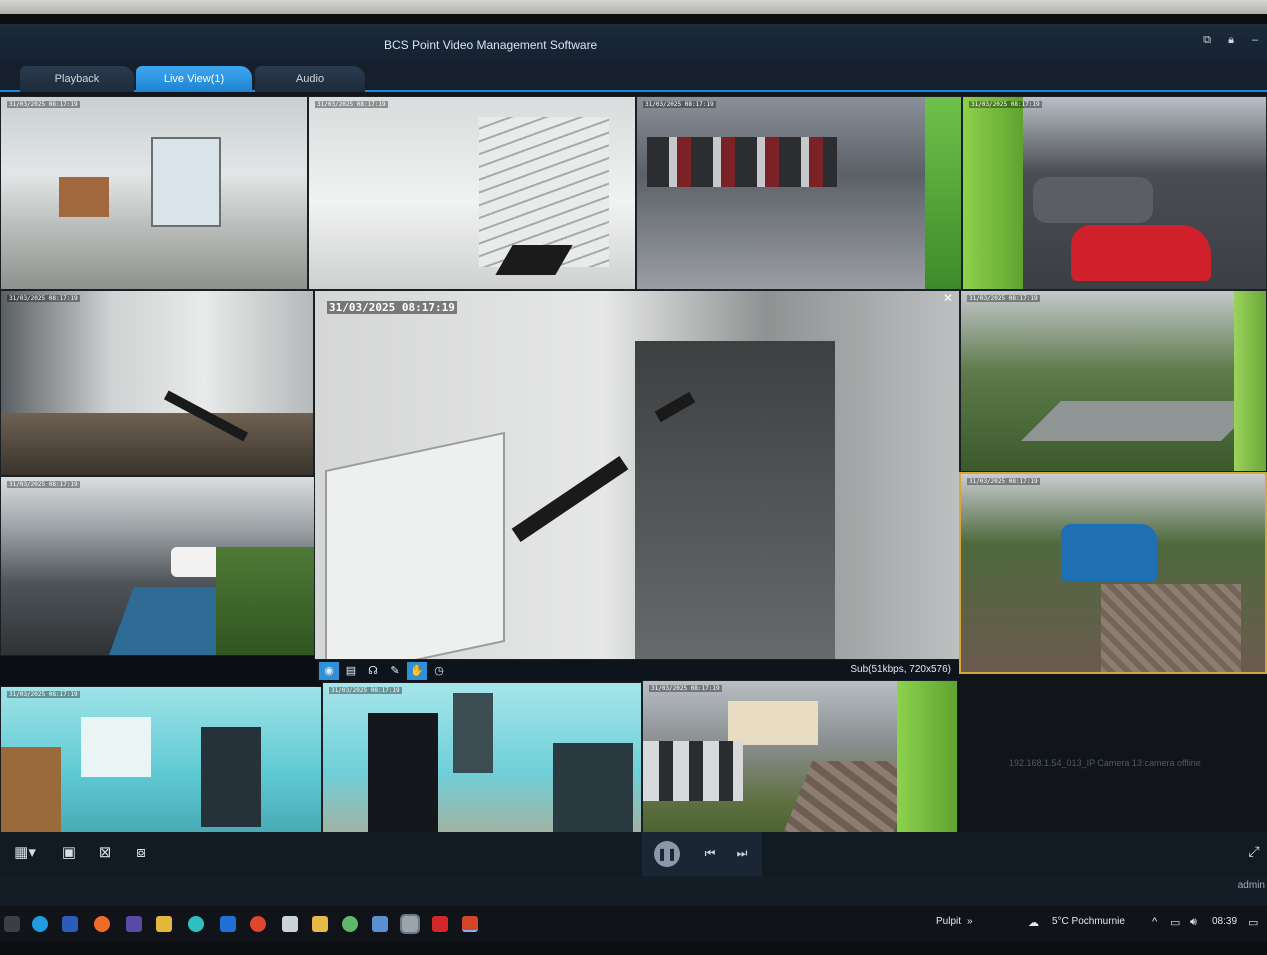 This screenshot has width=1267, height=955. What do you see at coordinates (102, 924) in the screenshot?
I see `firefox-icon` at bounding box center [102, 924].